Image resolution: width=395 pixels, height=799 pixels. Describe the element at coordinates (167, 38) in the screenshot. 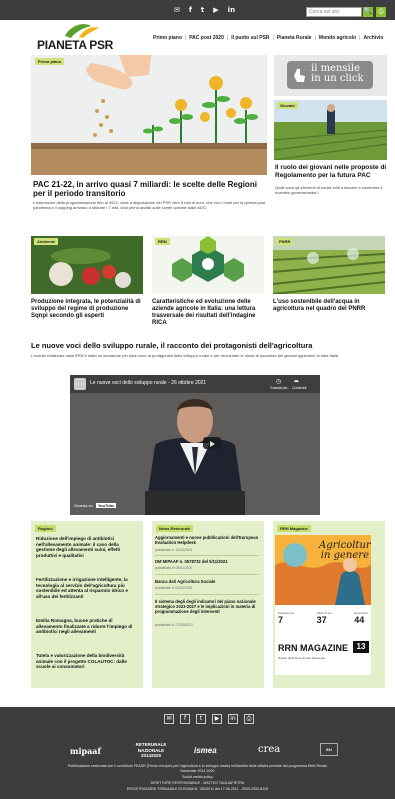

I see `nav-primo-piano: Primo piano` at that location.